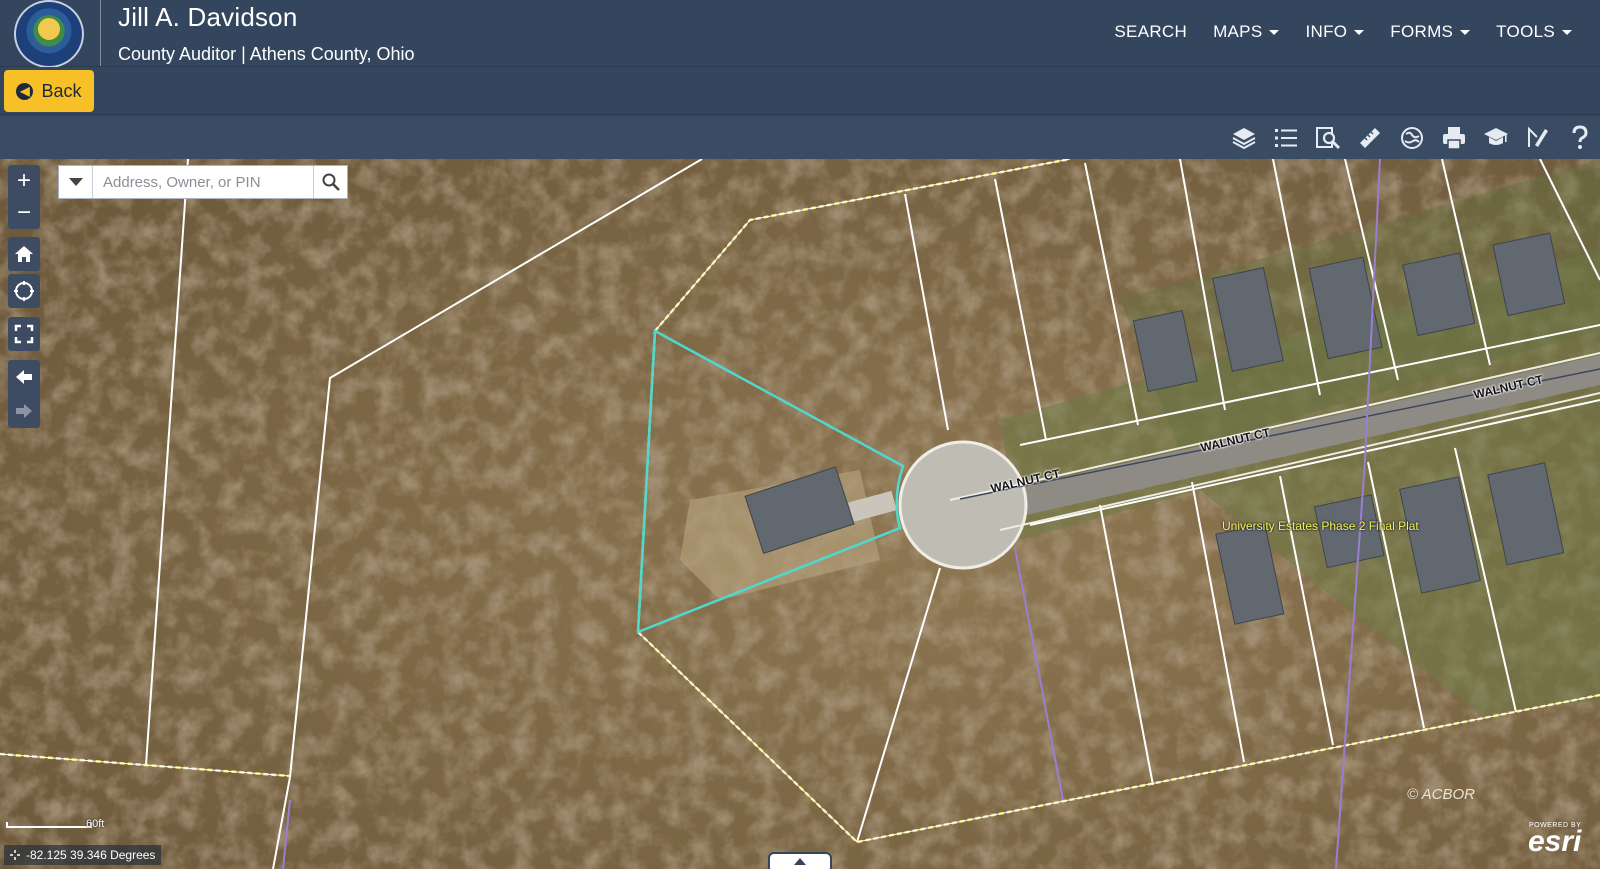 The width and height of the screenshot is (1600, 869). I want to click on back-button-label: Back, so click(61, 90).